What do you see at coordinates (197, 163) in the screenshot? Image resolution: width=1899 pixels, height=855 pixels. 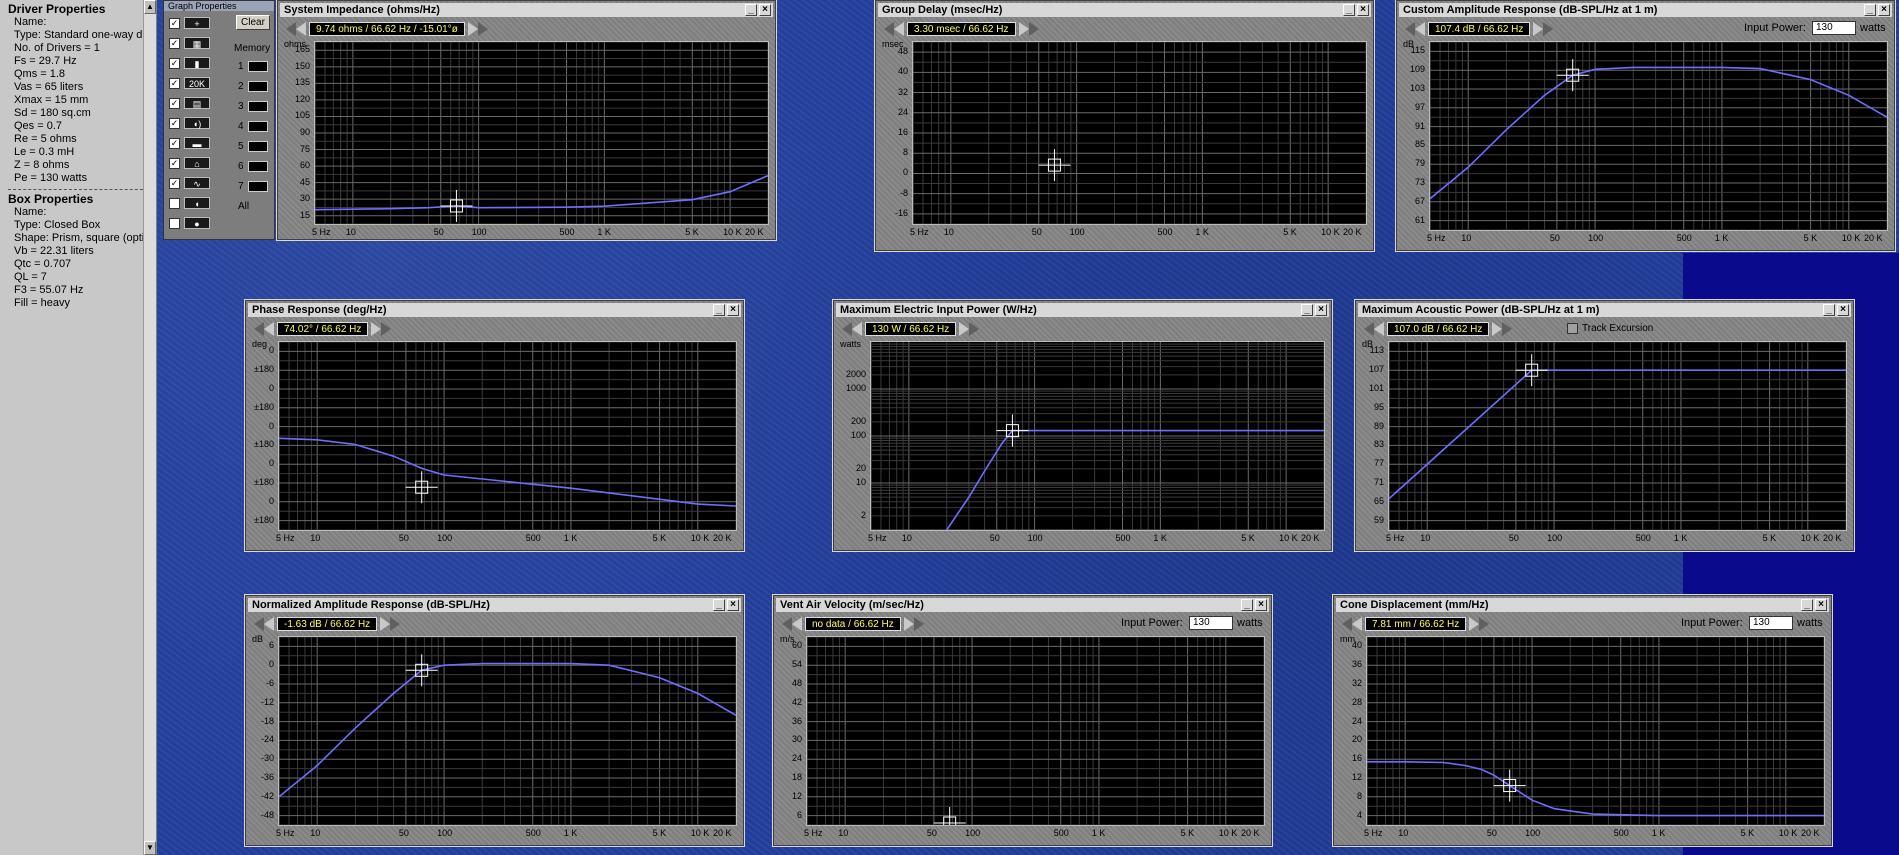 I see `house-icon: ⌂` at bounding box center [197, 163].